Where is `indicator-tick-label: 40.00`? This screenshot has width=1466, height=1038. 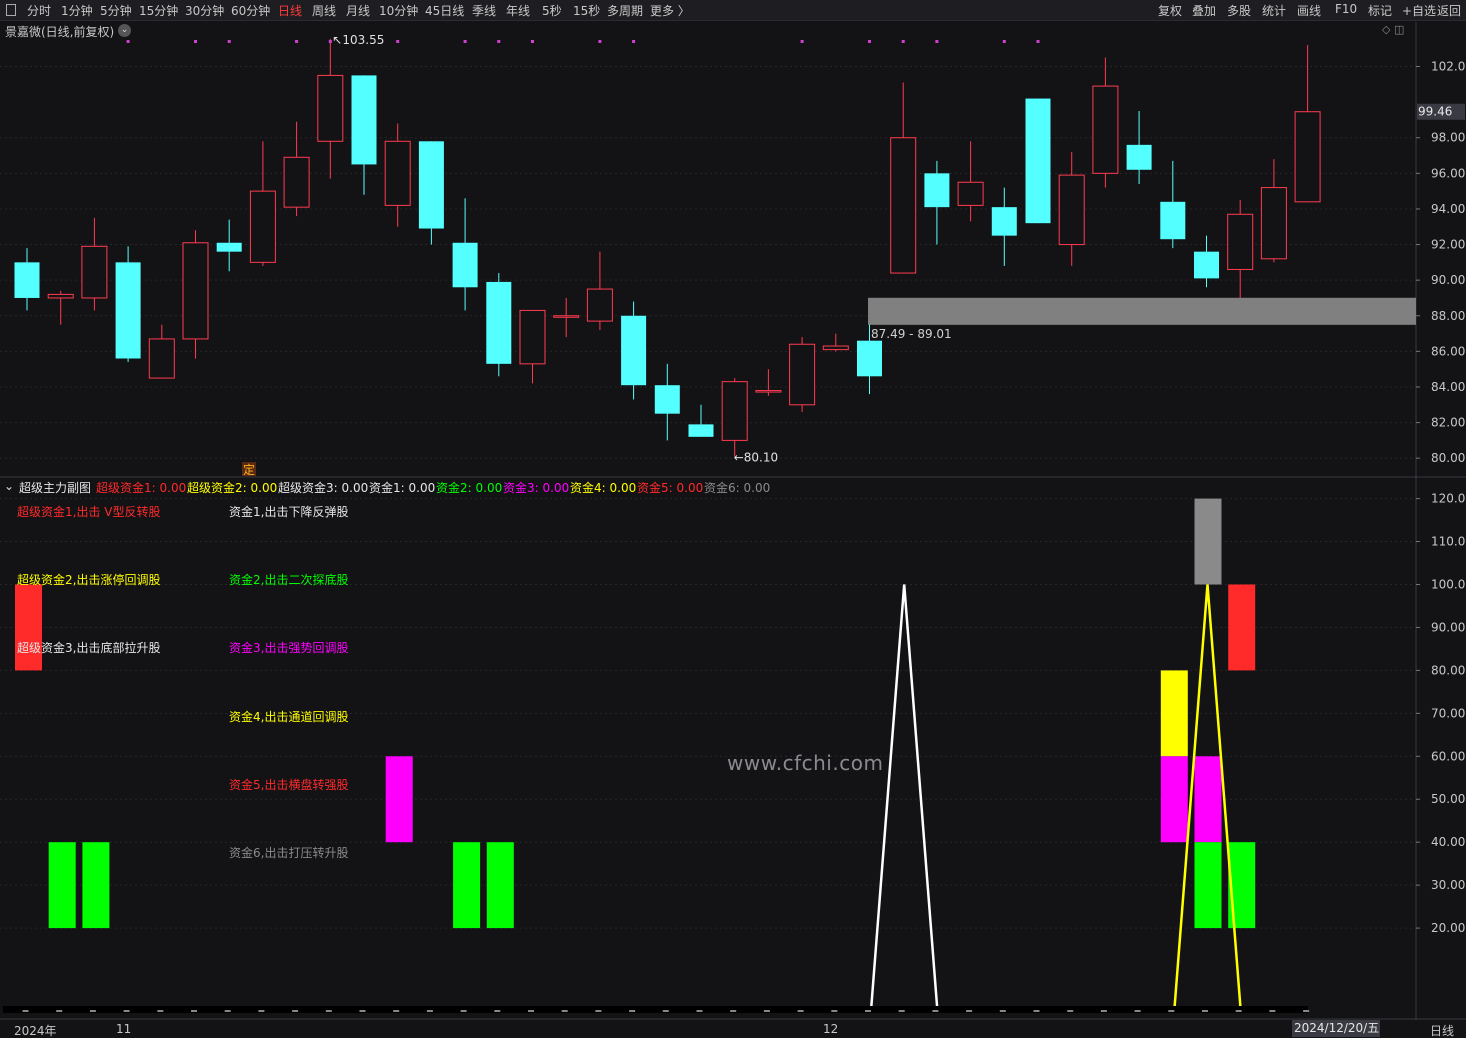 indicator-tick-label: 40.00 is located at coordinates (1448, 842).